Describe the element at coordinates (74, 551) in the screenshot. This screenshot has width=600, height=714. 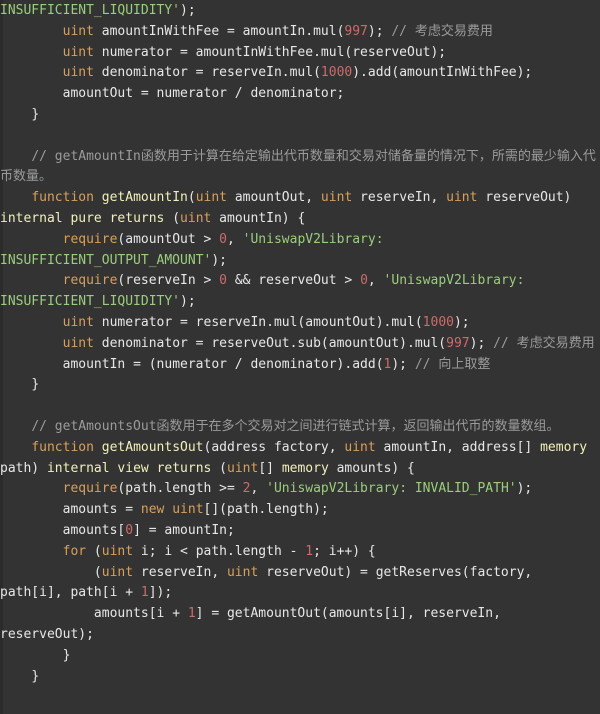
I see `code-token-kw: for` at that location.